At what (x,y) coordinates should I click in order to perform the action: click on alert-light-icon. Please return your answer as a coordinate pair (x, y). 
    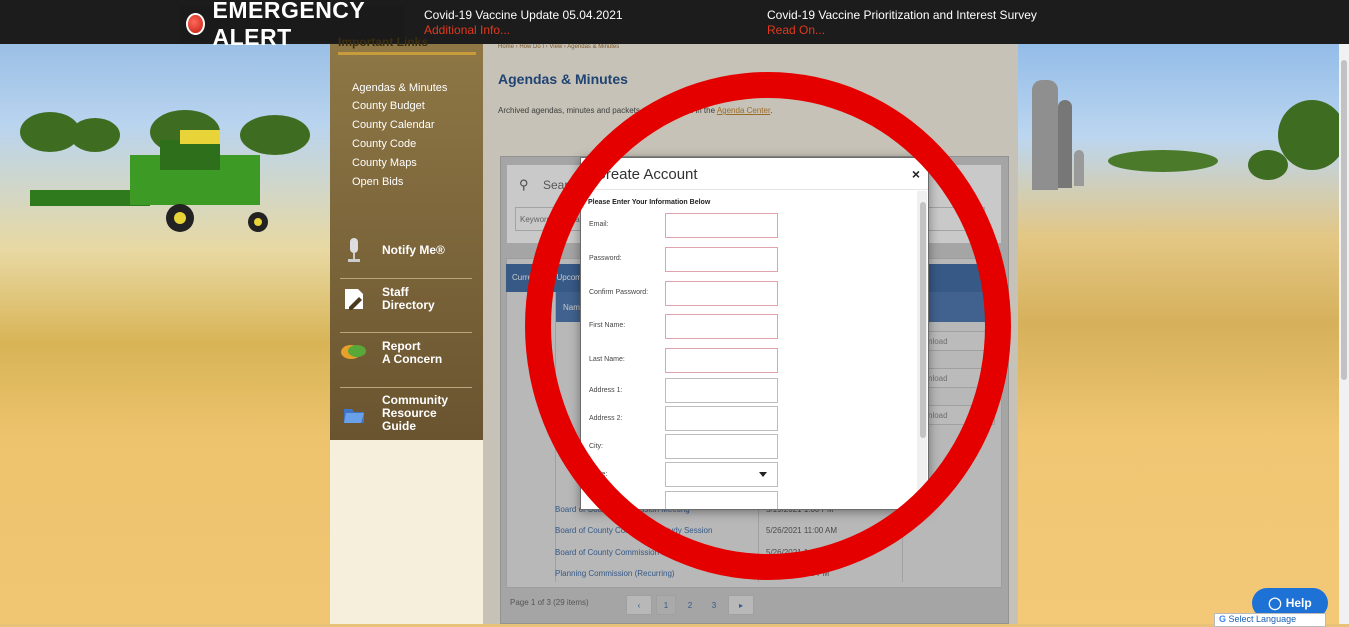
    Looking at the image, I should click on (195, 24).